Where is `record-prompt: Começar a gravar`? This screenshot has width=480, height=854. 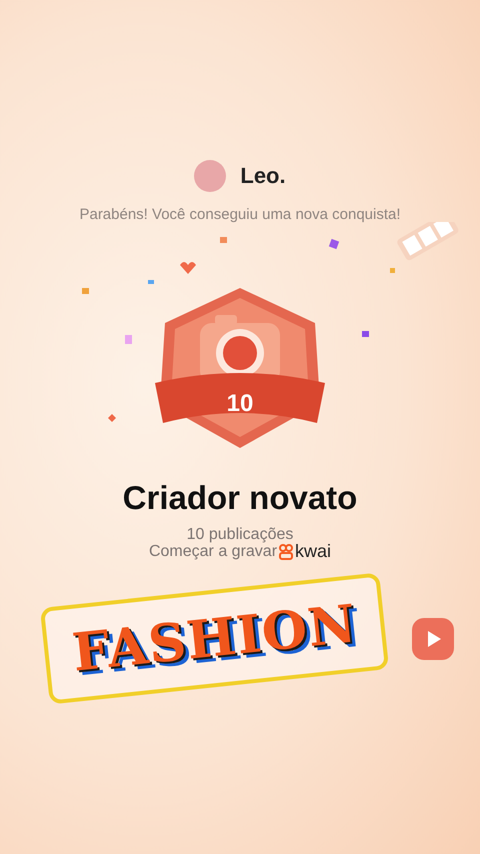
record-prompt: Começar a gravar is located at coordinates (213, 551).